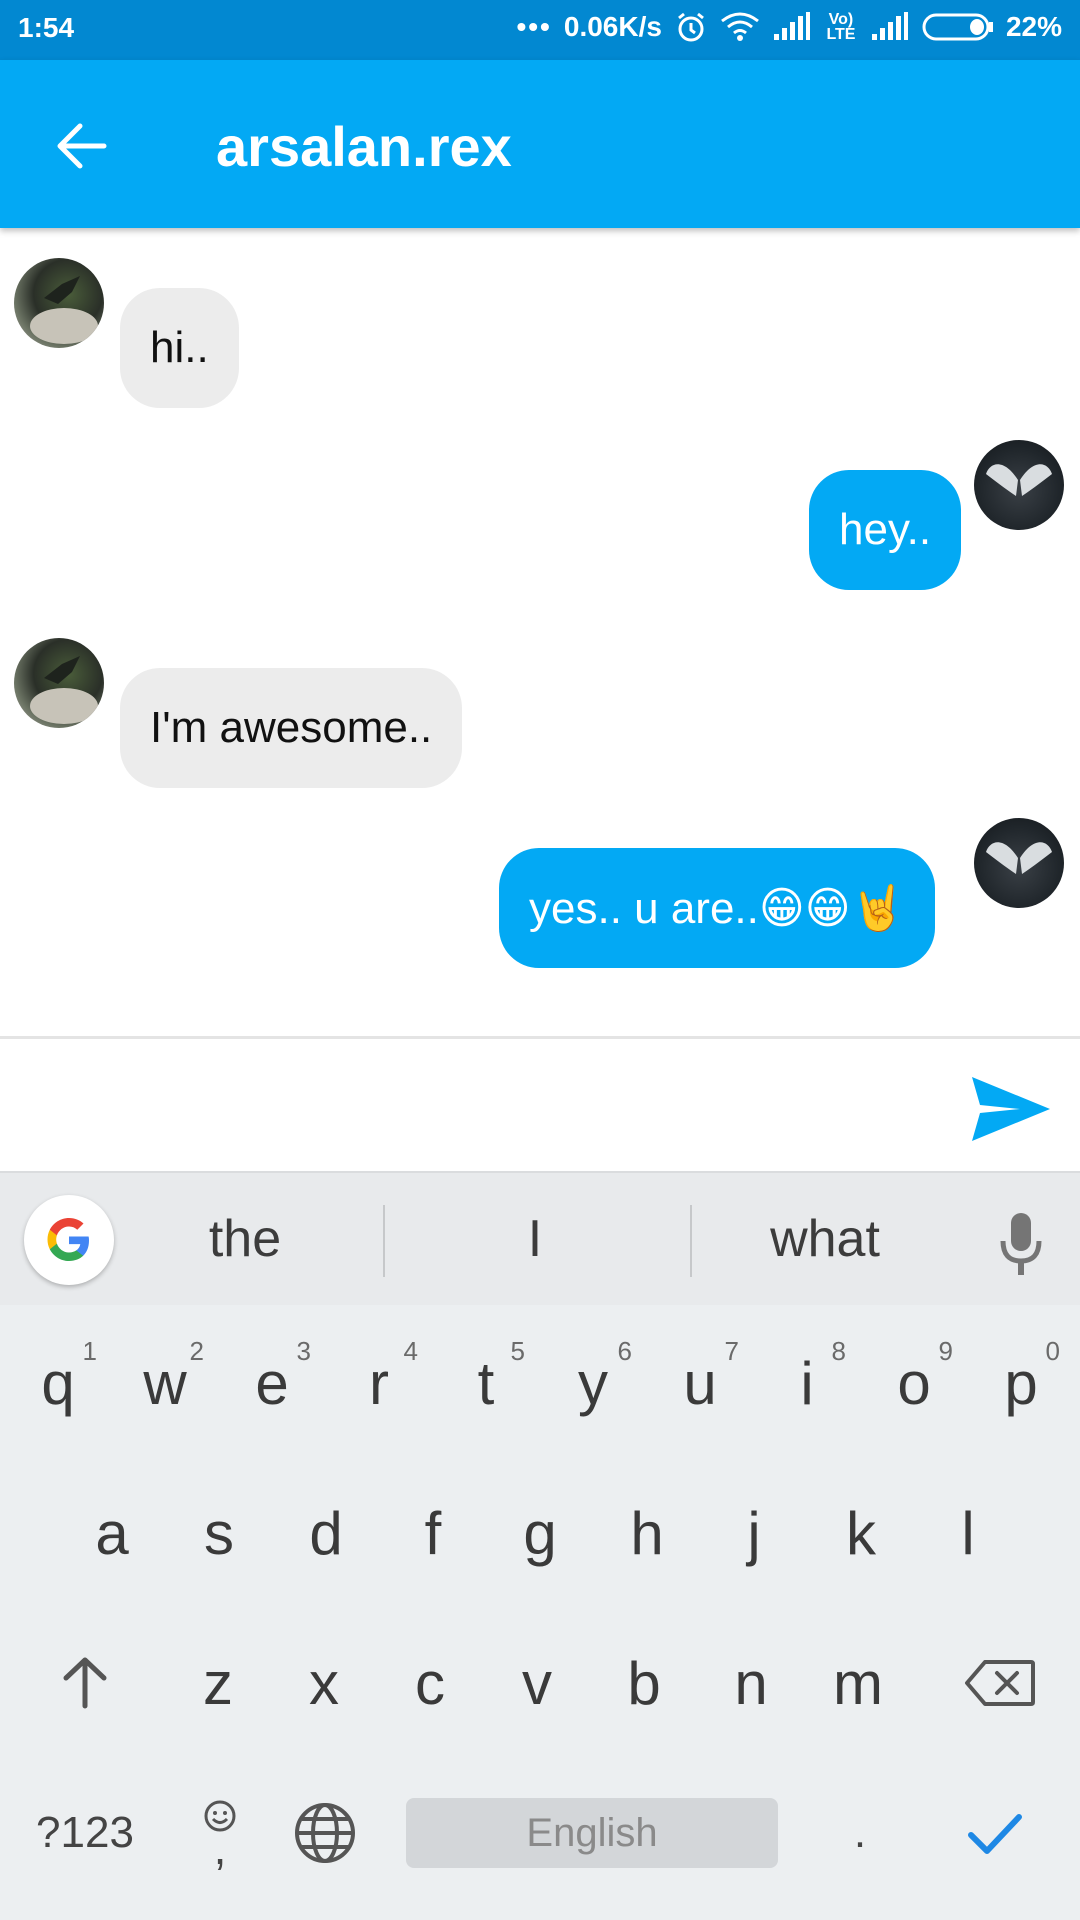 The width and height of the screenshot is (1080, 1920). What do you see at coordinates (612, 26) in the screenshot?
I see `network-speed: 0.06K/s` at bounding box center [612, 26].